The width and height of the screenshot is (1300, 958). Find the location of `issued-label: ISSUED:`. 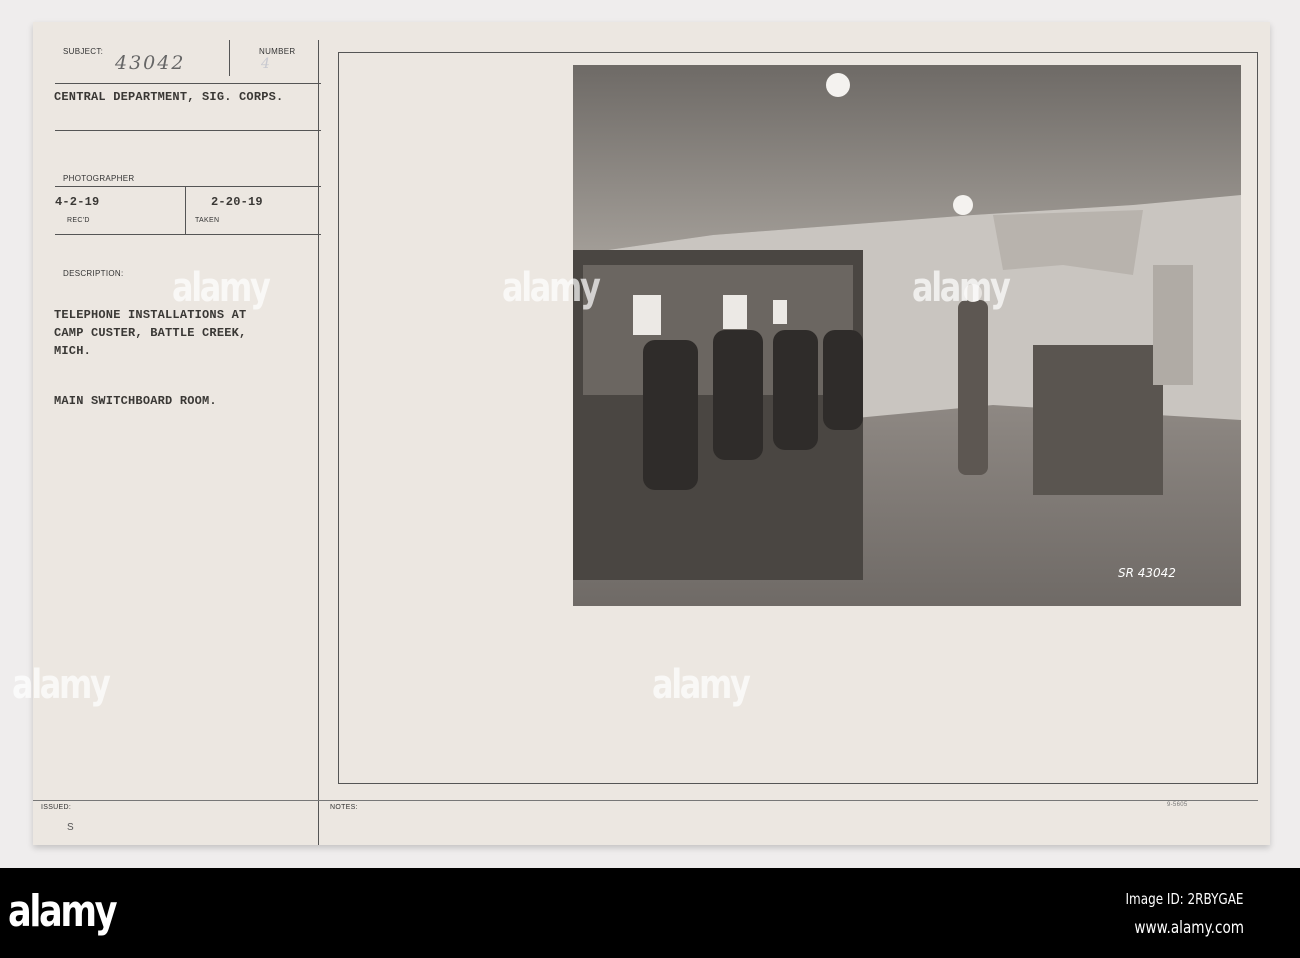

issued-label: ISSUED: is located at coordinates (56, 807).